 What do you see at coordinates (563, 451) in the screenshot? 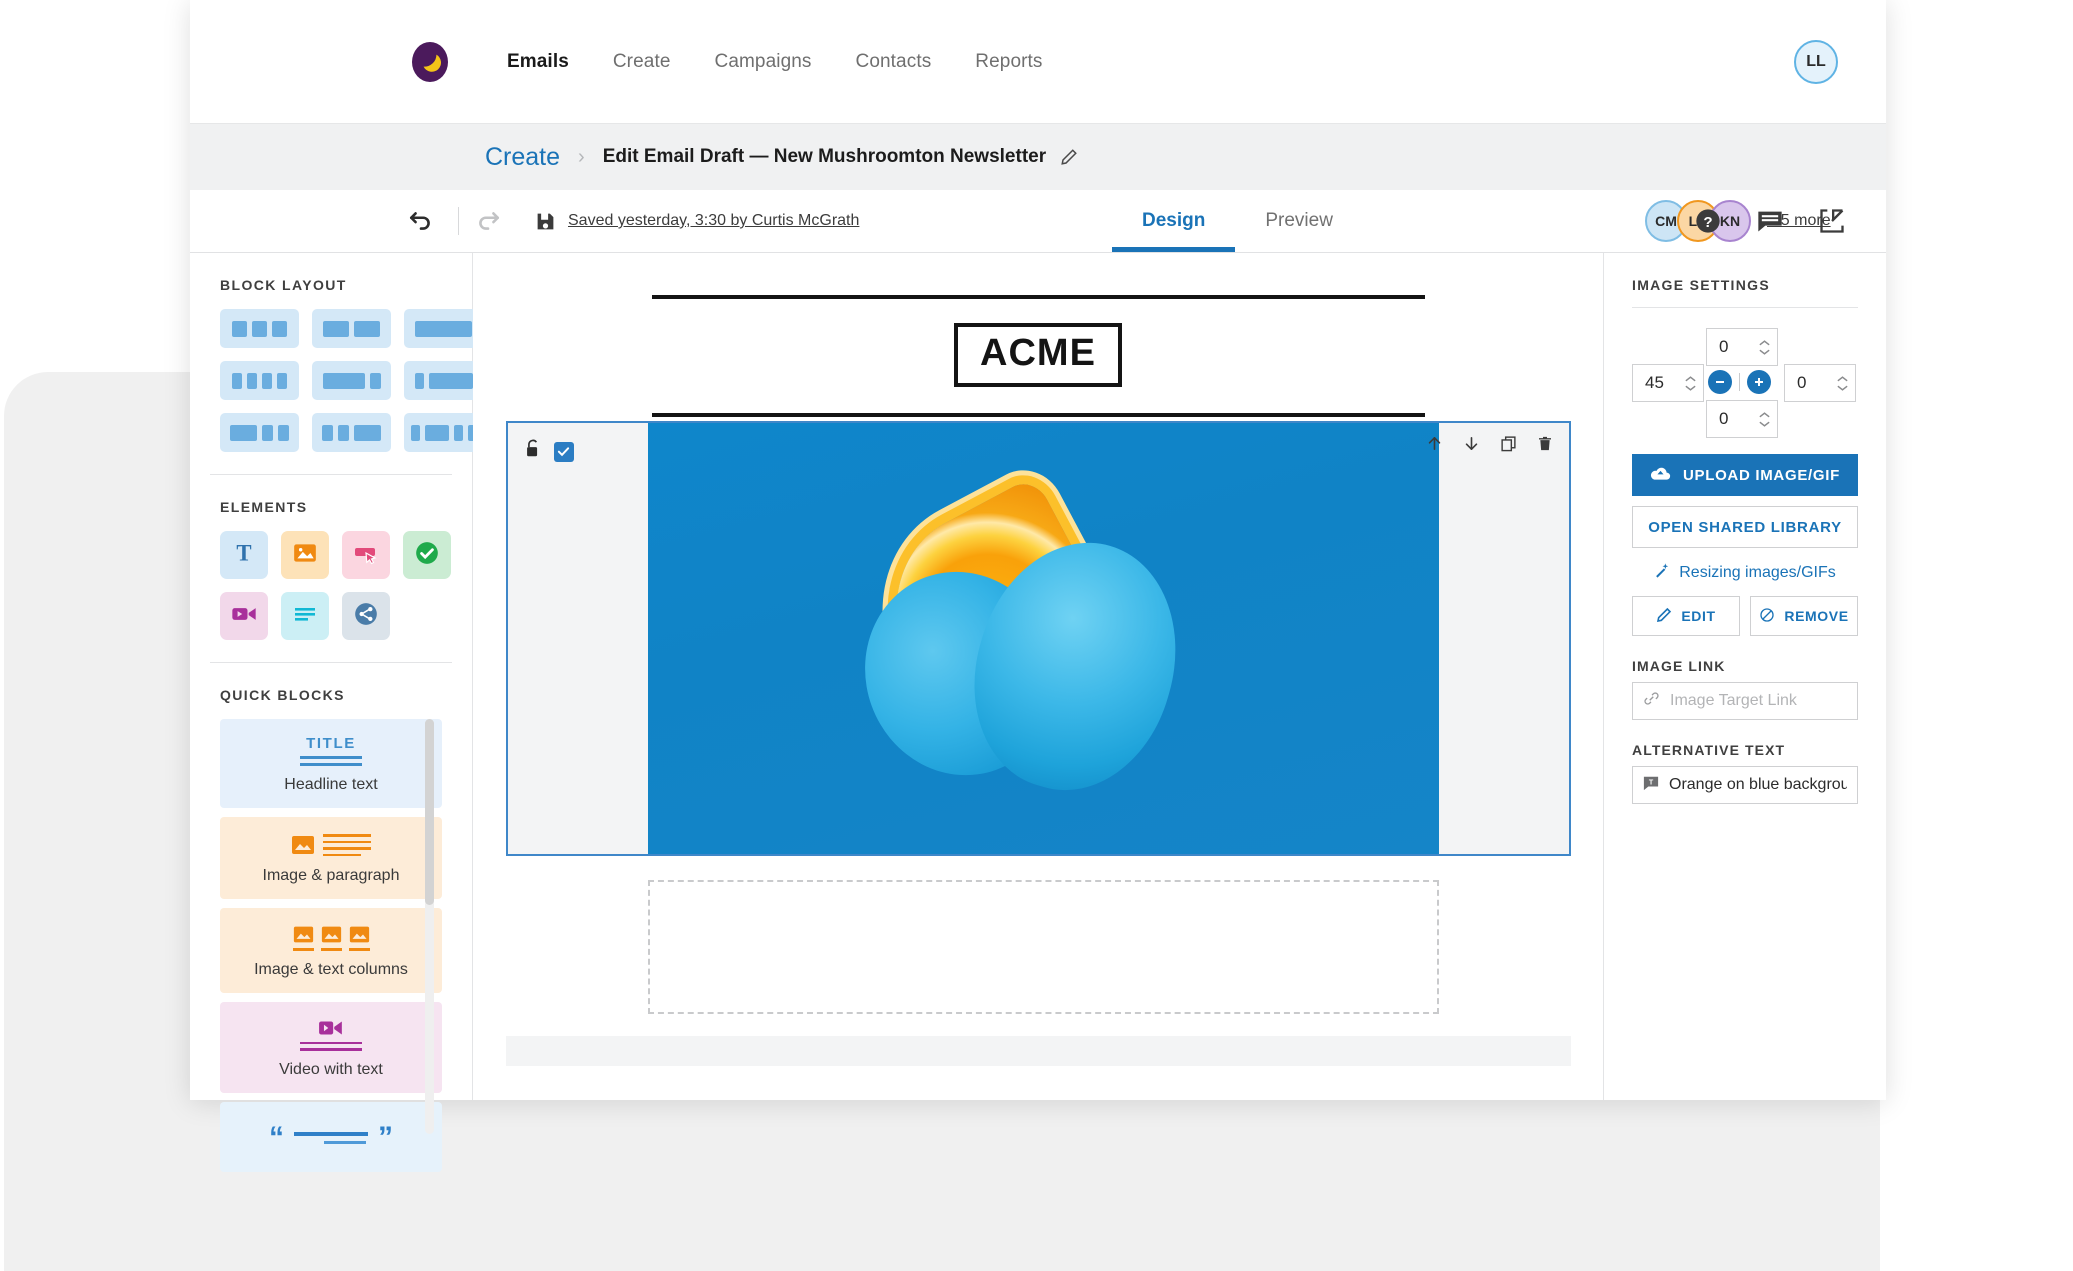
I see `checked-checkbox-icon` at bounding box center [563, 451].